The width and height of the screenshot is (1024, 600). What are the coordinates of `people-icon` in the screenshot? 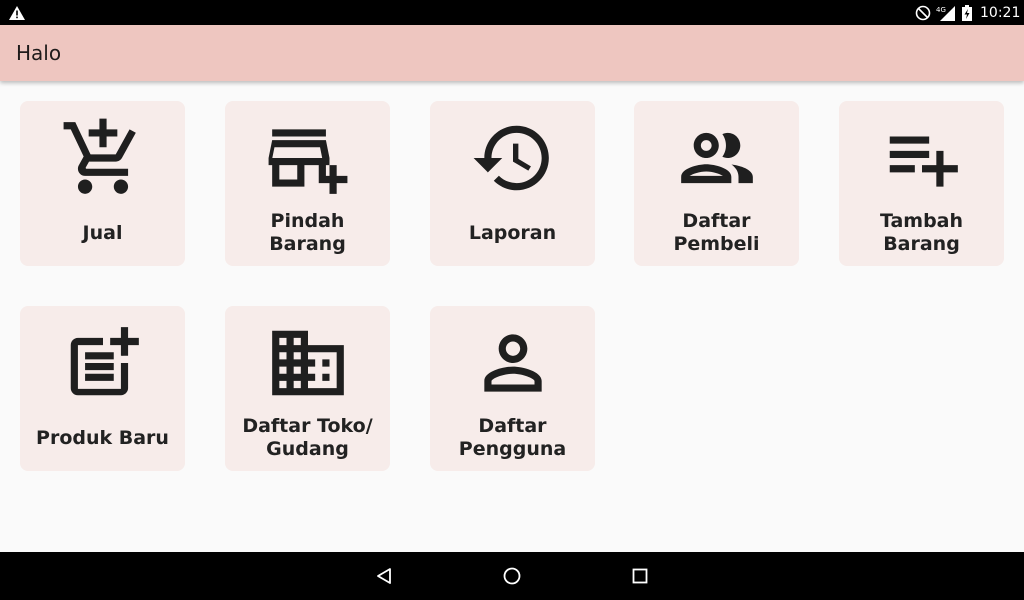 It's located at (717, 158).